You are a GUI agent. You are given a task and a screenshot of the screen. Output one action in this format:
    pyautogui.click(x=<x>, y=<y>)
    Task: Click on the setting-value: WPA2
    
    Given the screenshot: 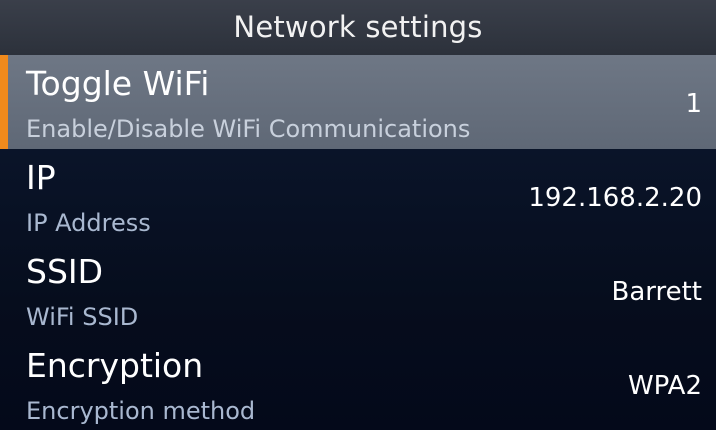 What is the action you would take?
    pyautogui.click(x=664, y=386)
    